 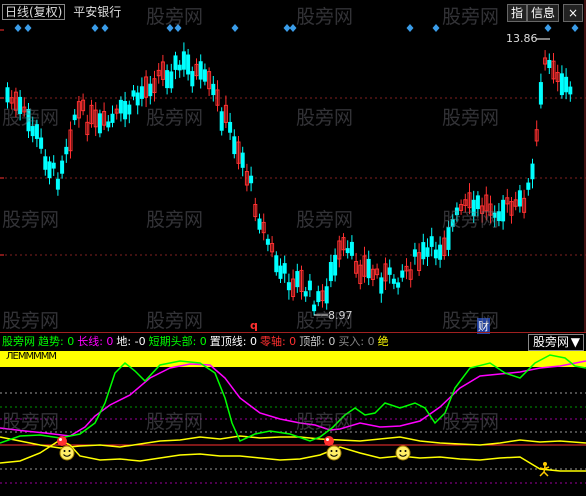 What do you see at coordinates (543, 13) in the screenshot?
I see `info-button: 信息` at bounding box center [543, 13].